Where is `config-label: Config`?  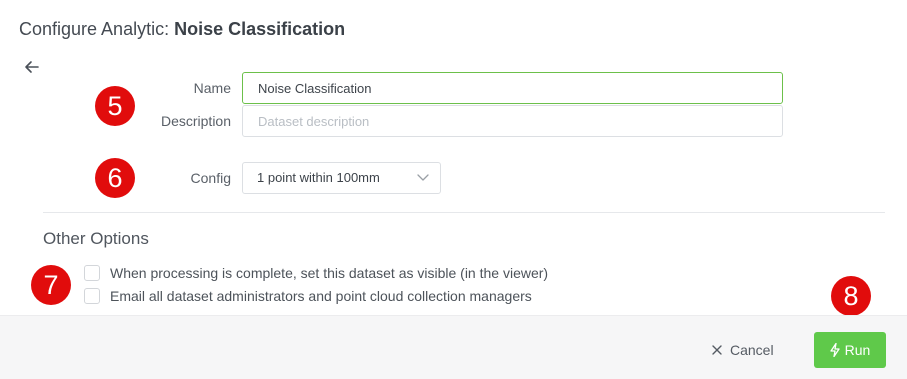
config-label: Config is located at coordinates (210, 178).